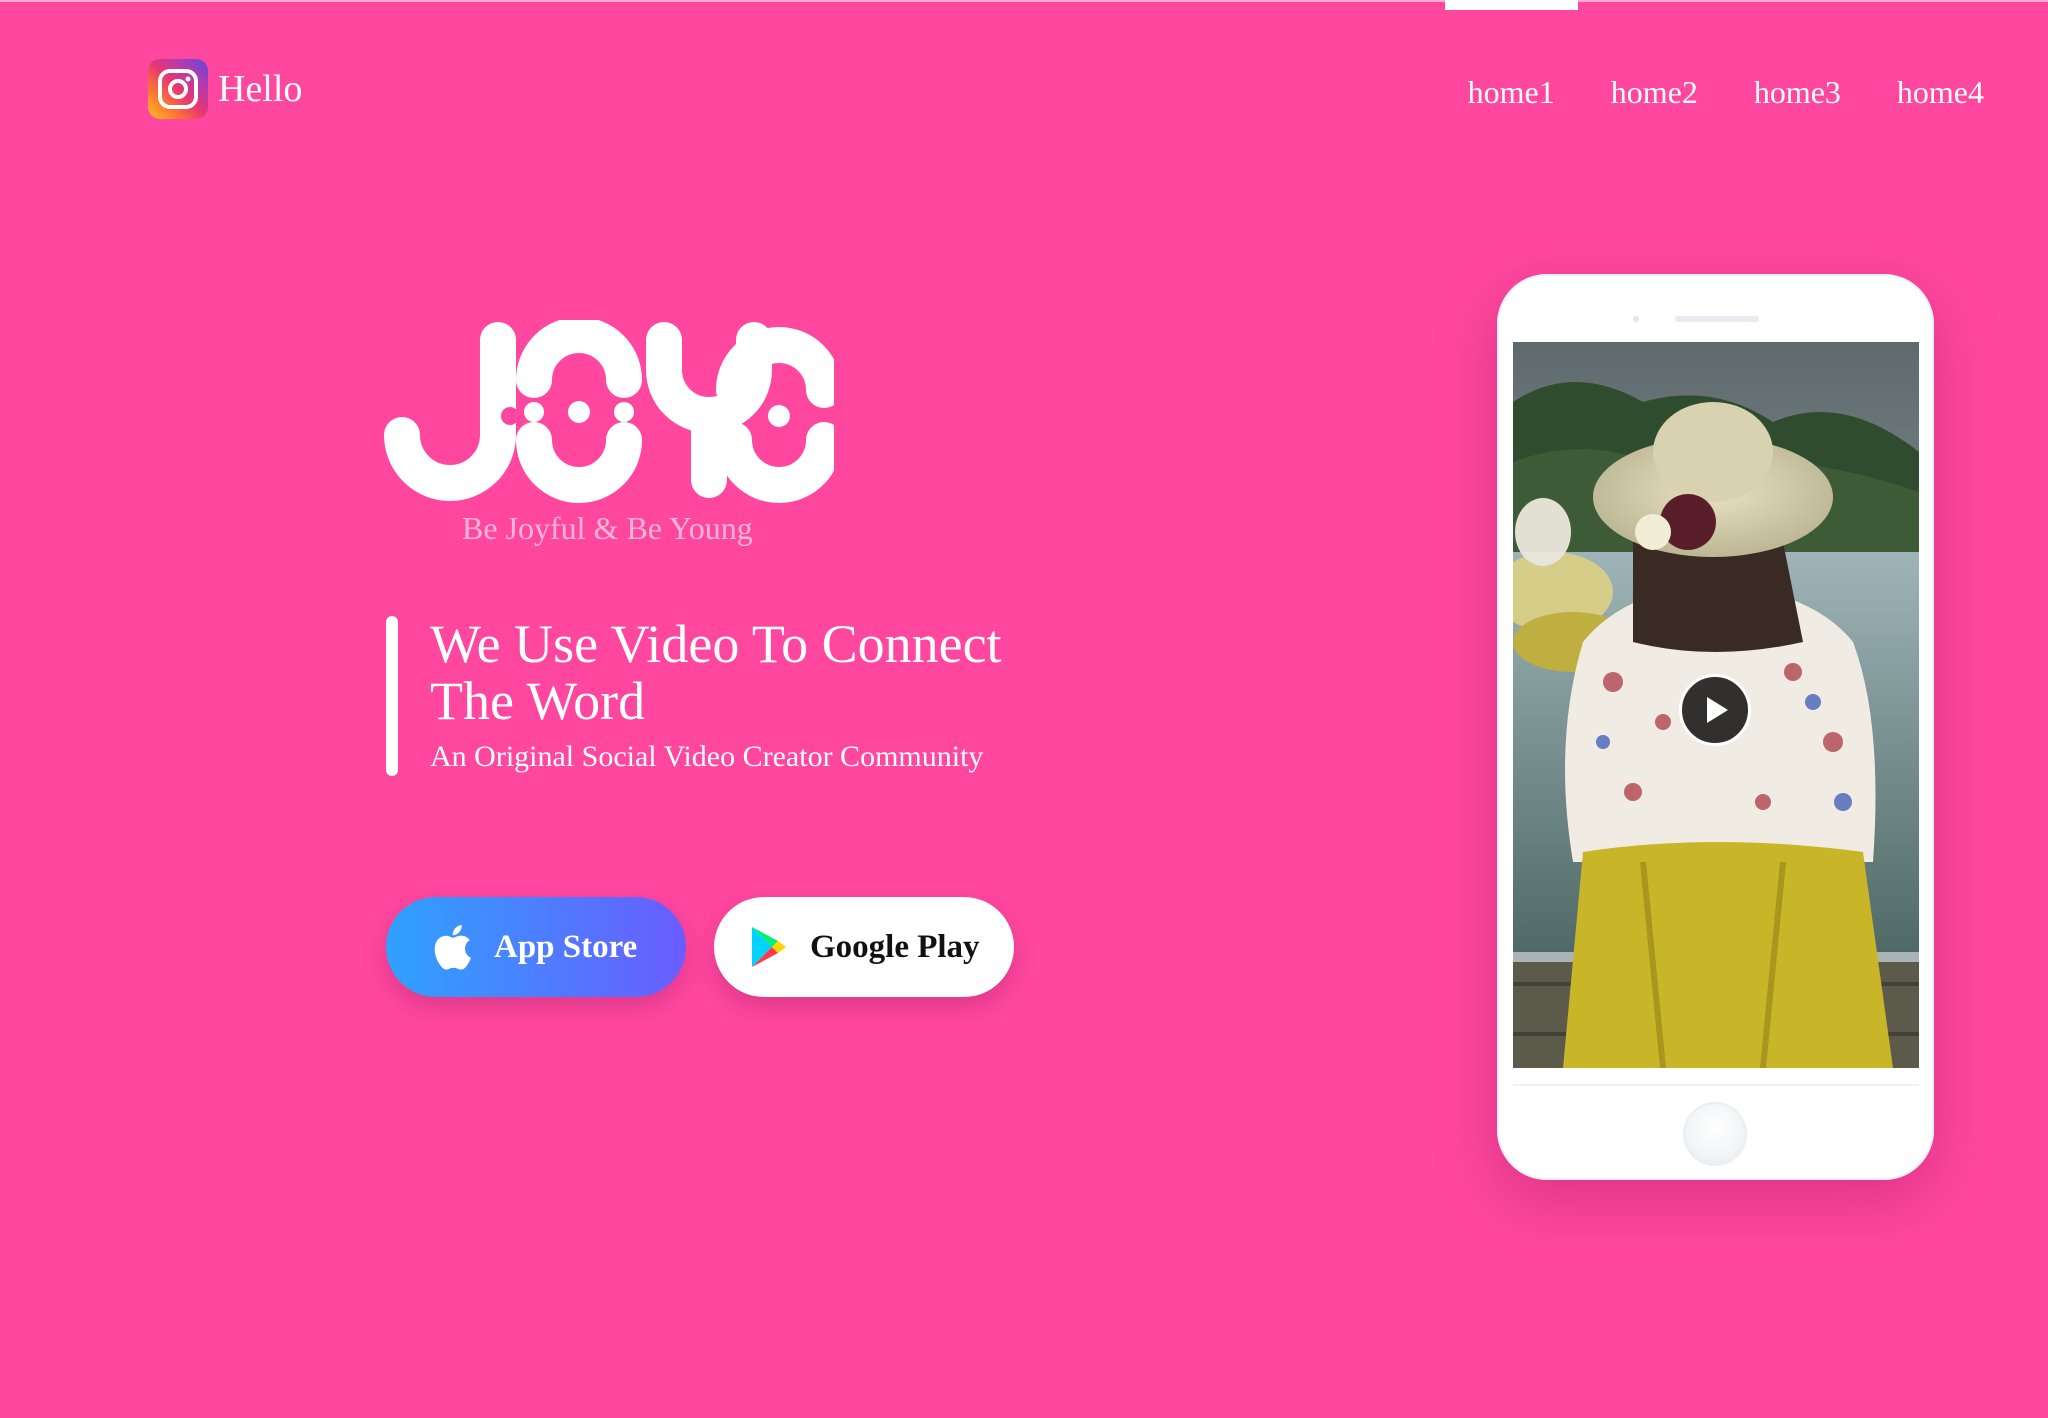 This screenshot has height=1418, width=2048. Describe the element at coordinates (1636, 319) in the screenshot. I see `phone-camera` at that location.